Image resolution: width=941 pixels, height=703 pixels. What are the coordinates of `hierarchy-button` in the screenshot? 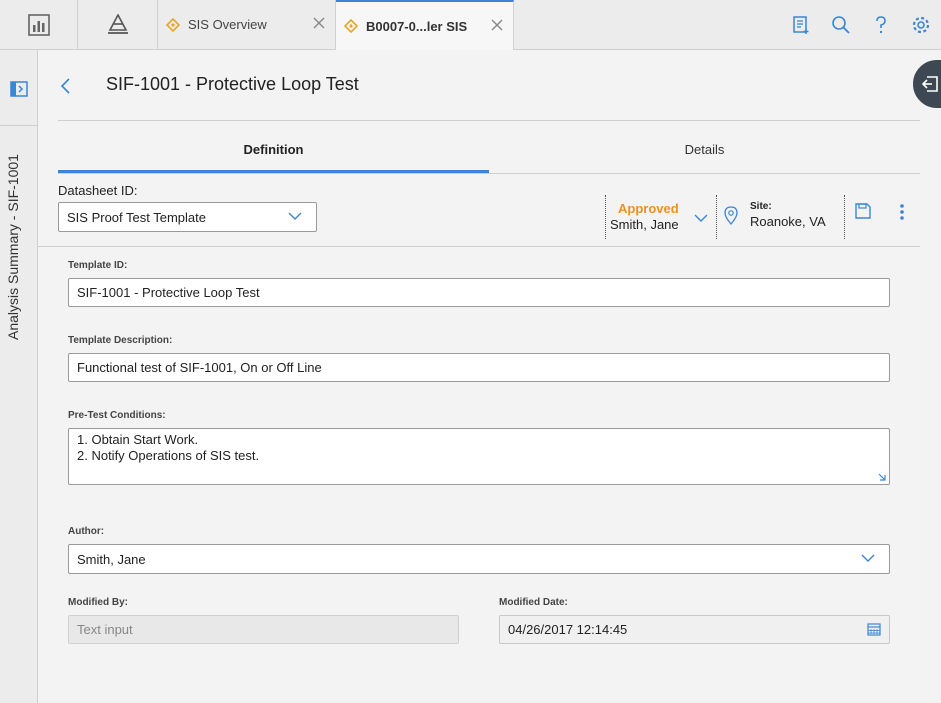 It's located at (118, 24).